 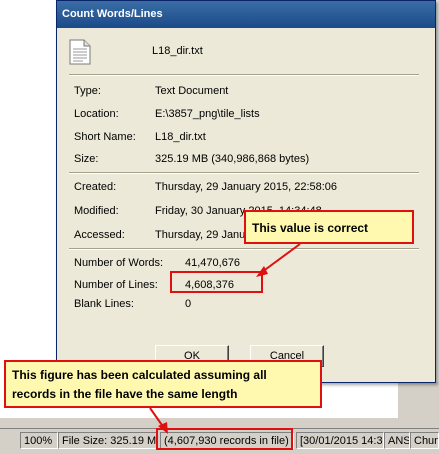 What do you see at coordinates (108, 440) in the screenshot?
I see `status-file-size: File Size: 325.19 MB` at bounding box center [108, 440].